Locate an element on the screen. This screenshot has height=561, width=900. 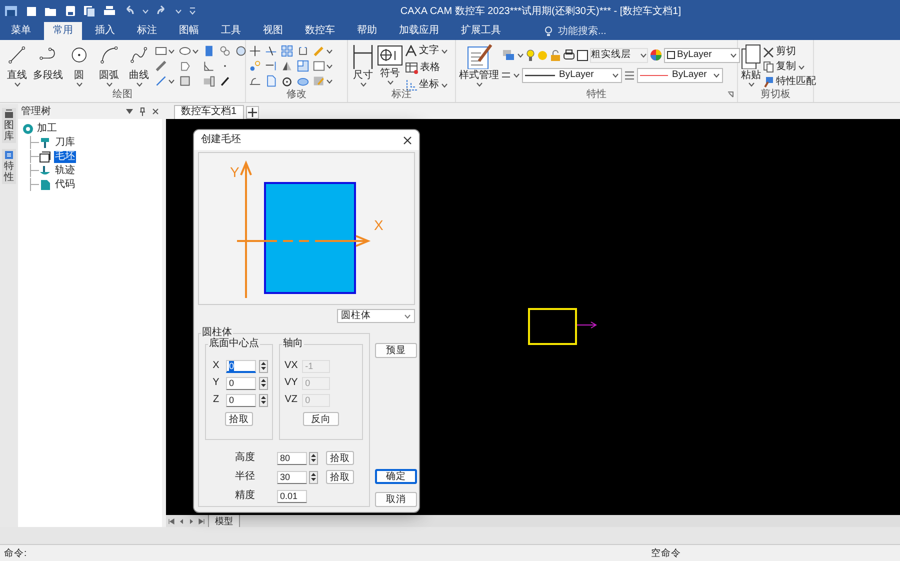
ribbon-tab: 帮助 is located at coordinates (367, 31).